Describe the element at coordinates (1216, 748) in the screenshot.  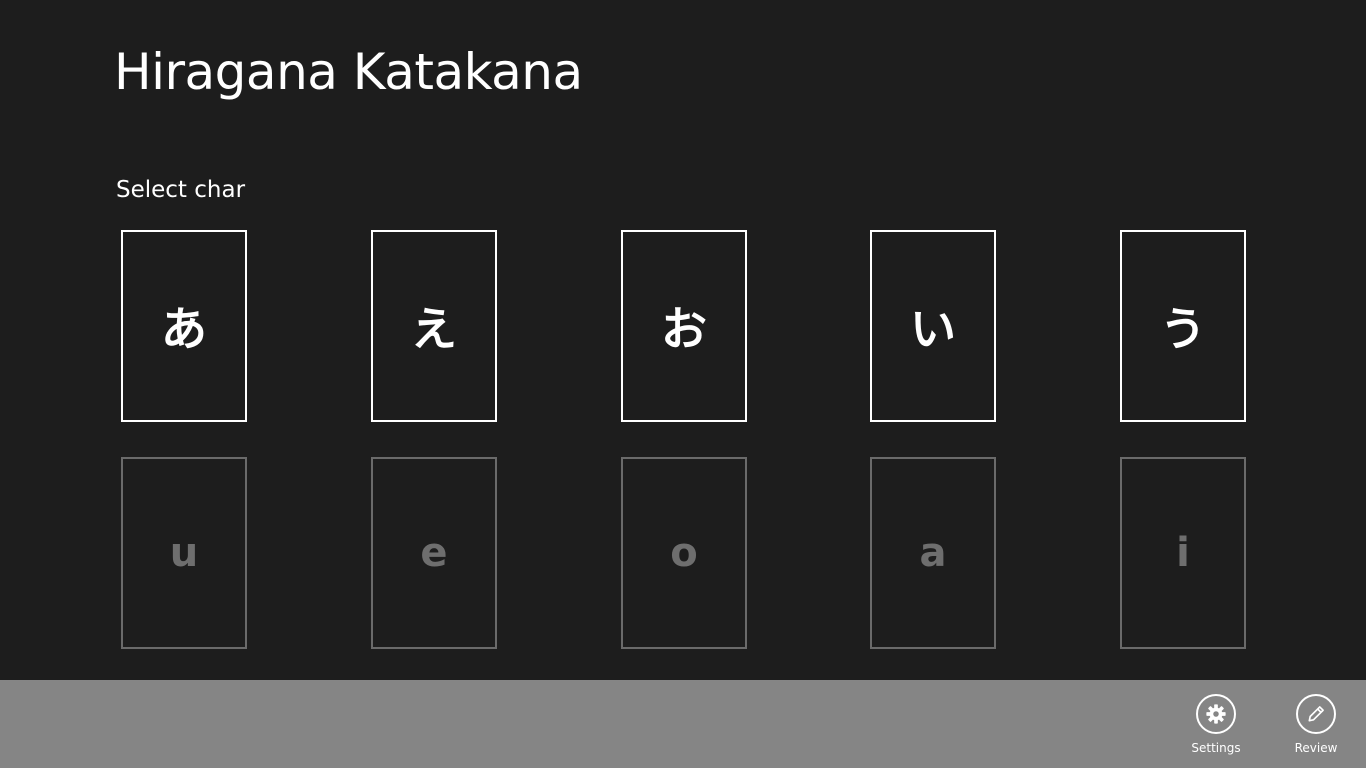
I see `settings-label: Settings` at that location.